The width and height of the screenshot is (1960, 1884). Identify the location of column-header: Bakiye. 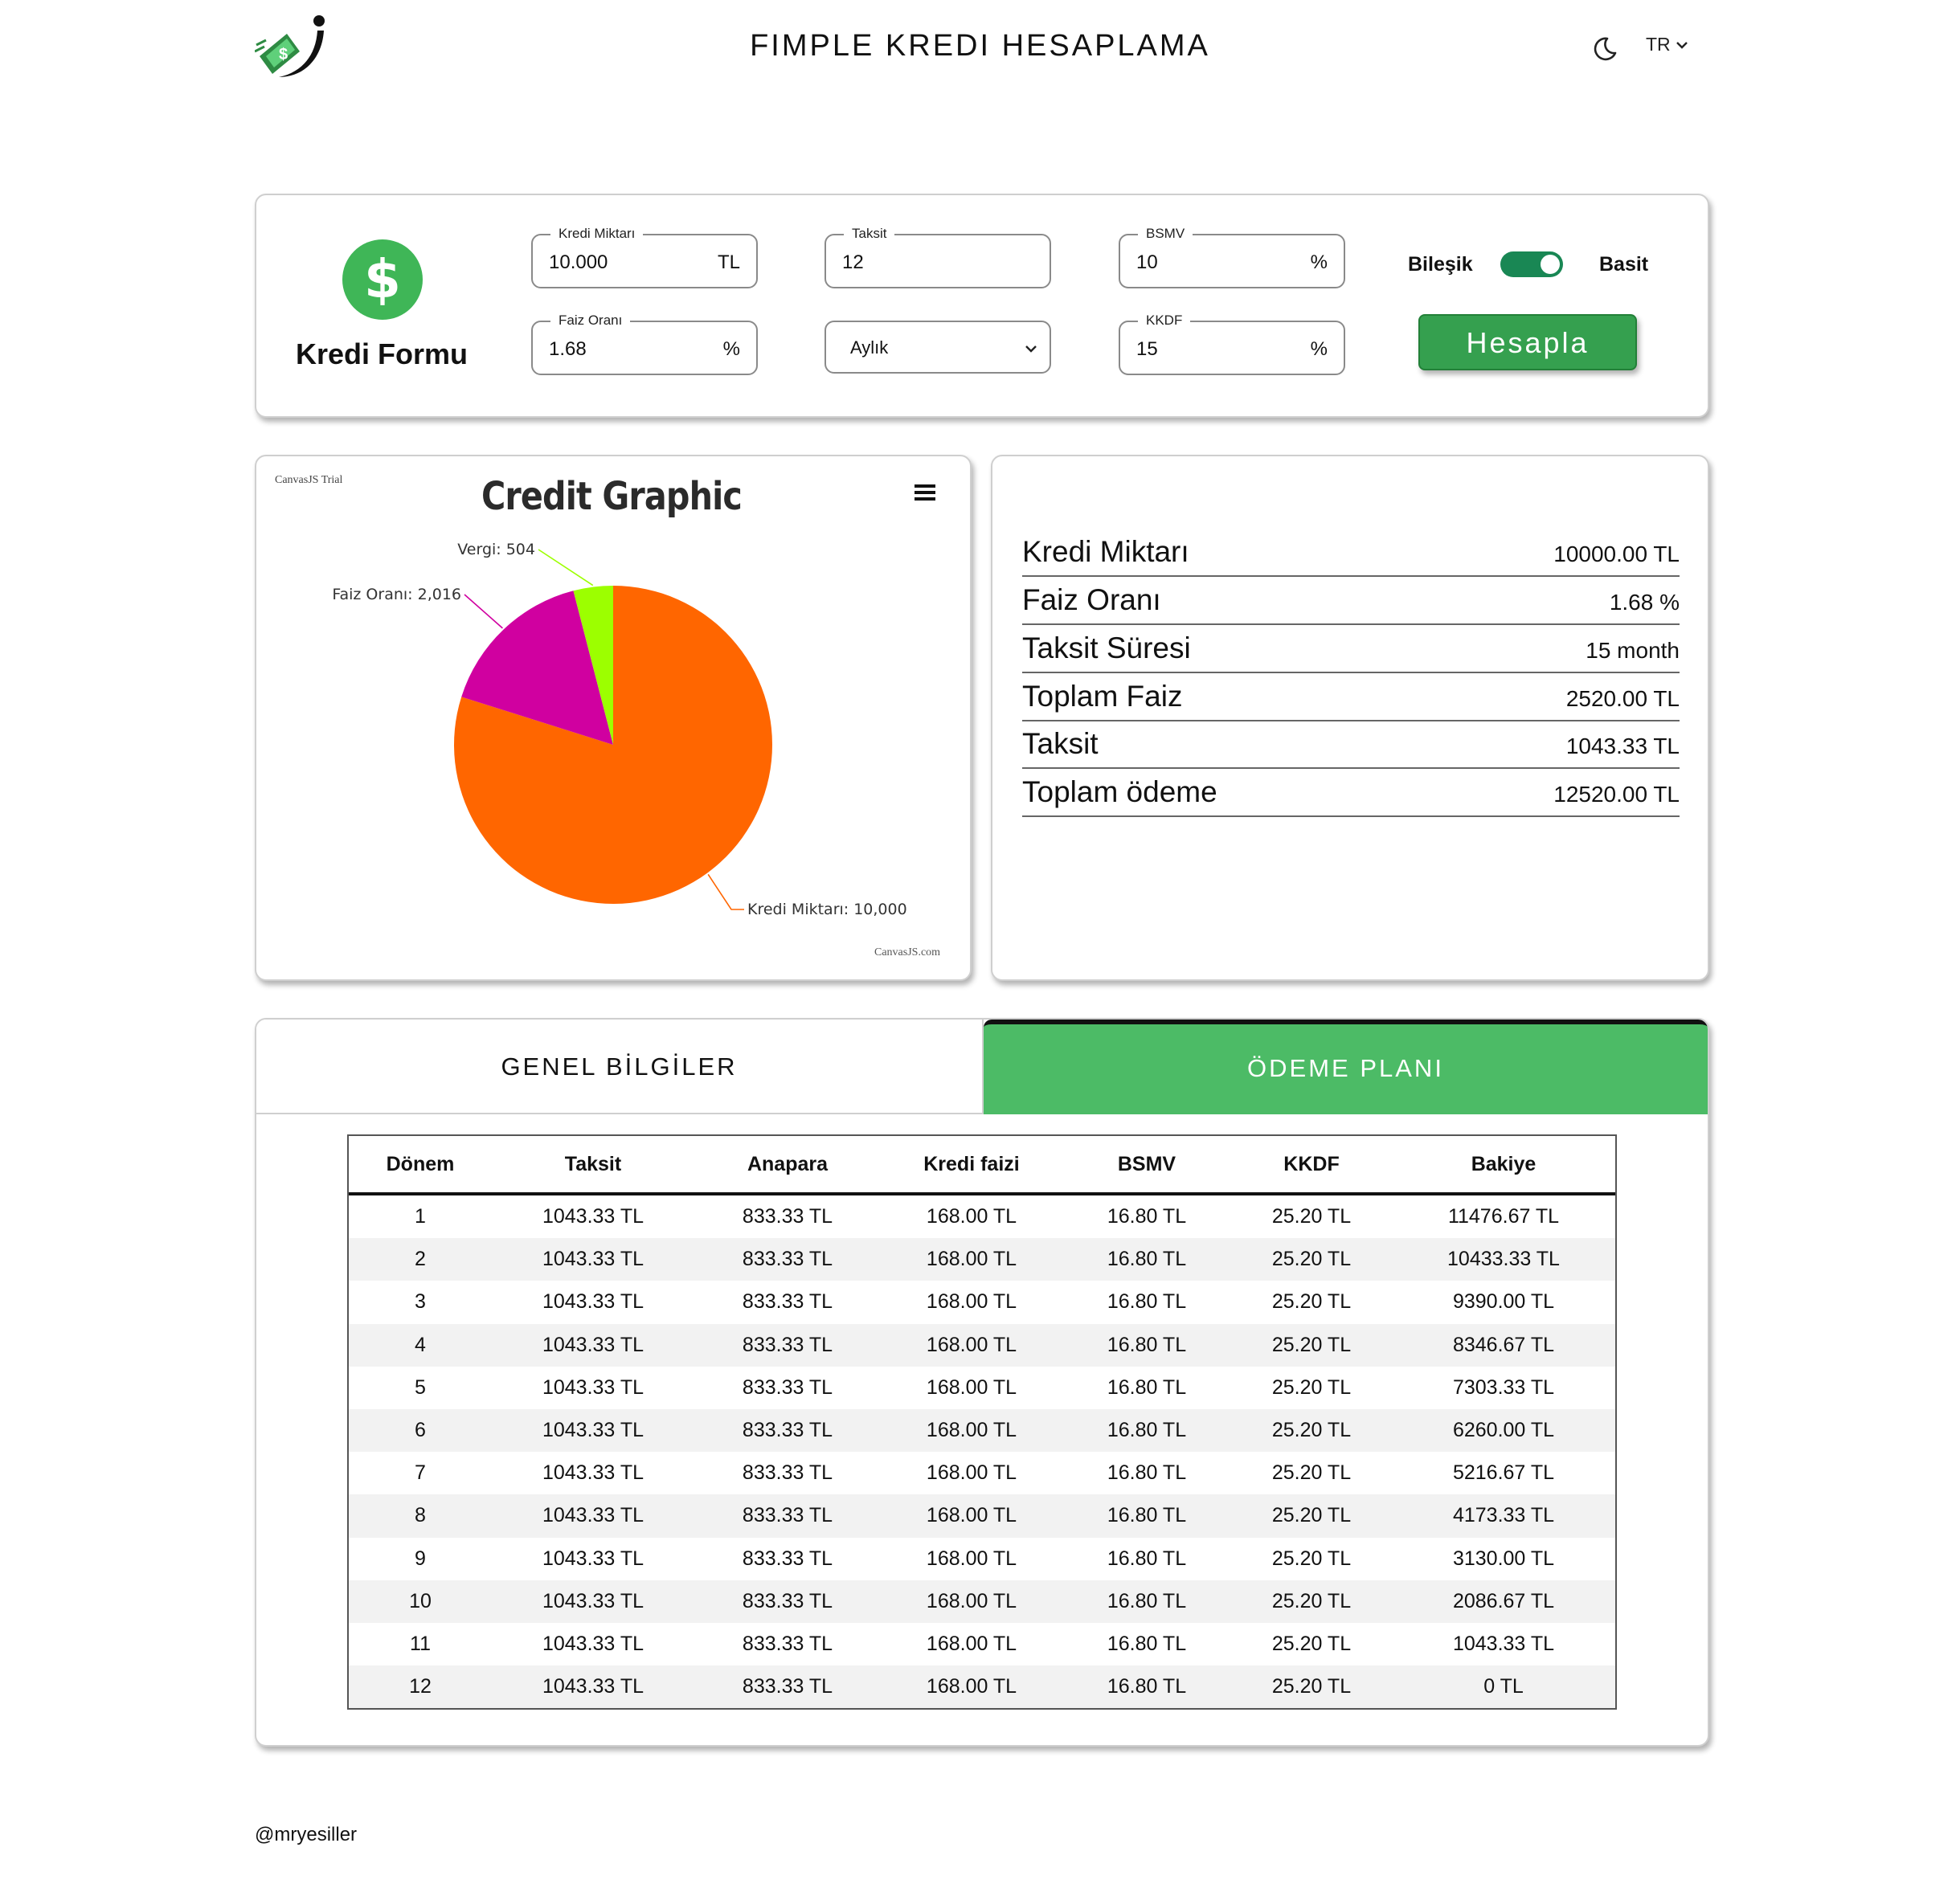
(1503, 1164).